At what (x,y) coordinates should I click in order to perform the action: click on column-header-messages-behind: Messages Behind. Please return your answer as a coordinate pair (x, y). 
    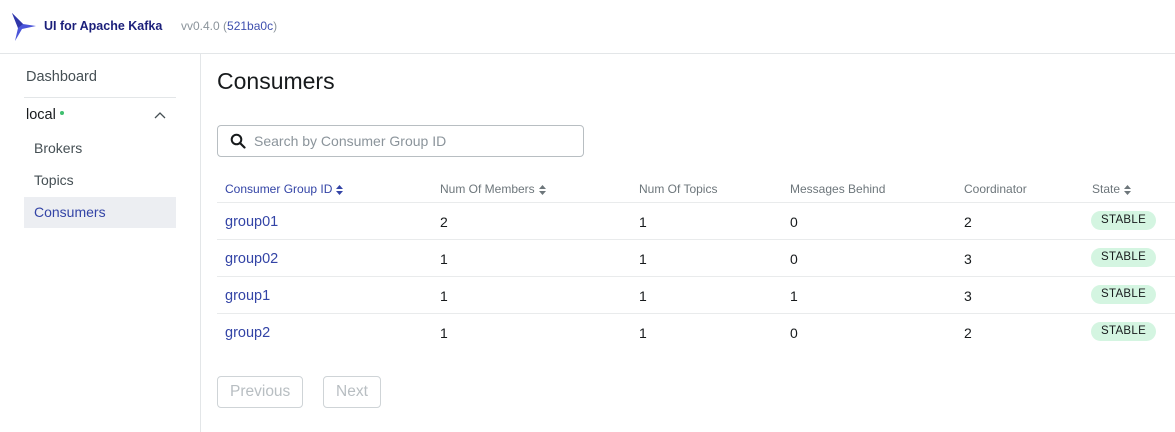
    Looking at the image, I should click on (838, 189).